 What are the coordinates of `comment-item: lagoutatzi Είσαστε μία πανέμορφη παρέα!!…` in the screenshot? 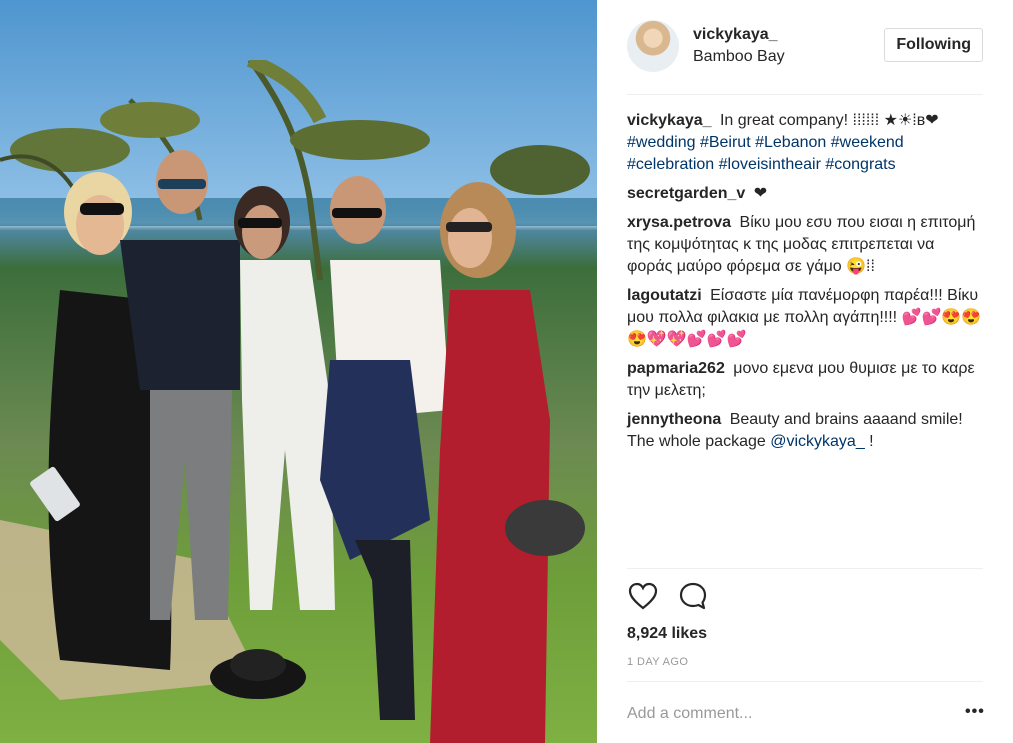 It's located at (805, 318).